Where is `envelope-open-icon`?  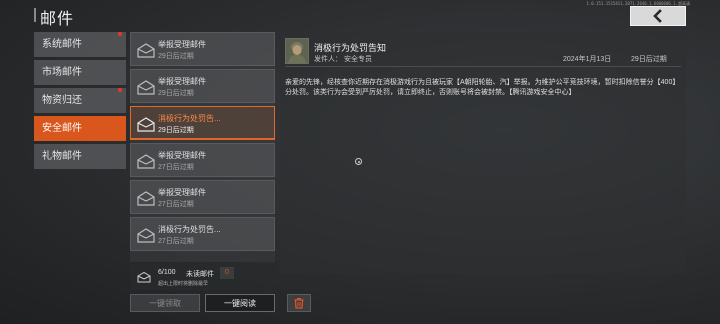
envelope-open-icon is located at coordinates (146, 124).